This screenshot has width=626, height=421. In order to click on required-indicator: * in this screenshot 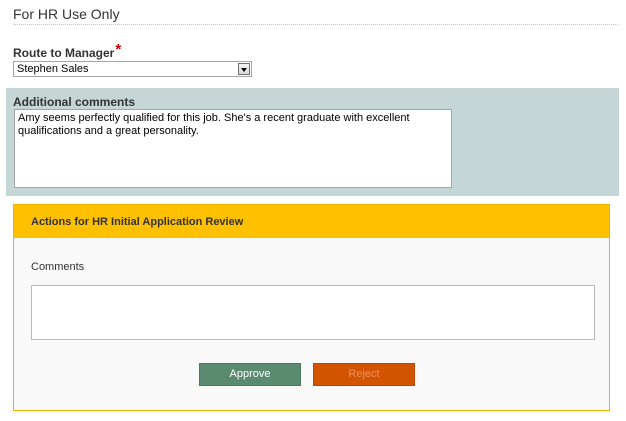, I will do `click(118, 49)`.